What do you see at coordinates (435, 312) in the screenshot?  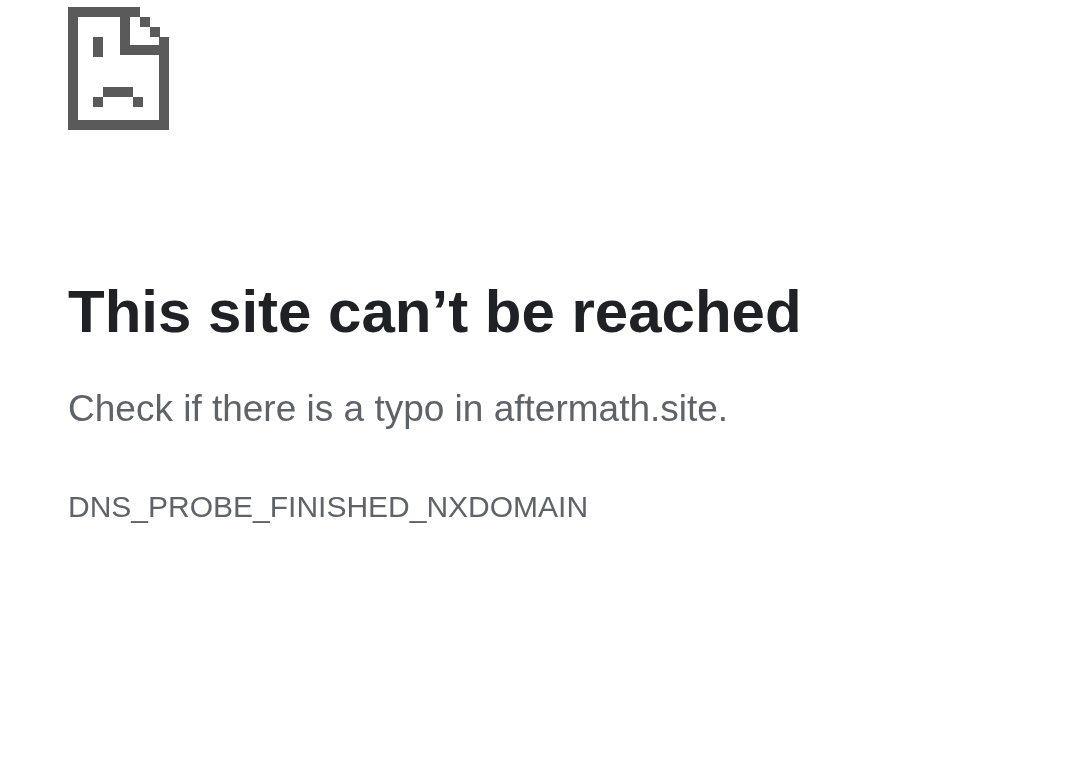 I see `error-heading: This site can’t be reached` at bounding box center [435, 312].